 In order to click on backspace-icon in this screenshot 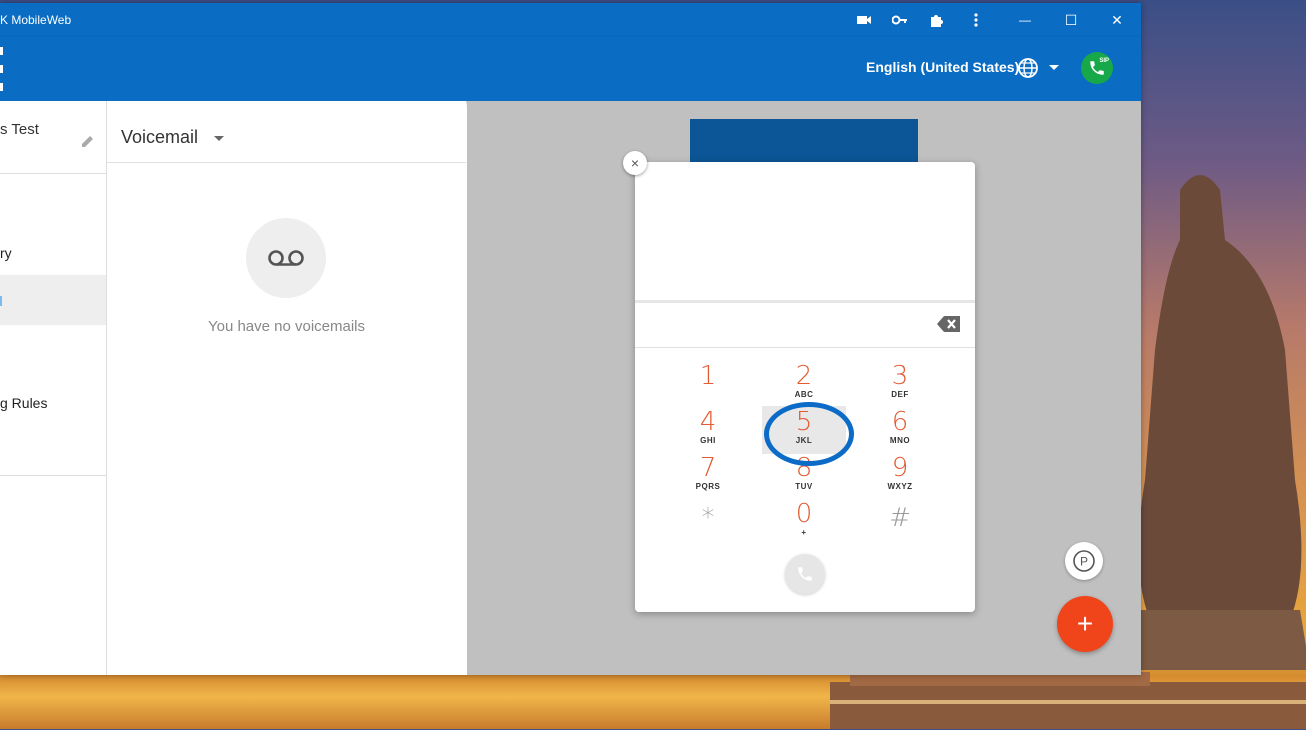, I will do `click(949, 324)`.